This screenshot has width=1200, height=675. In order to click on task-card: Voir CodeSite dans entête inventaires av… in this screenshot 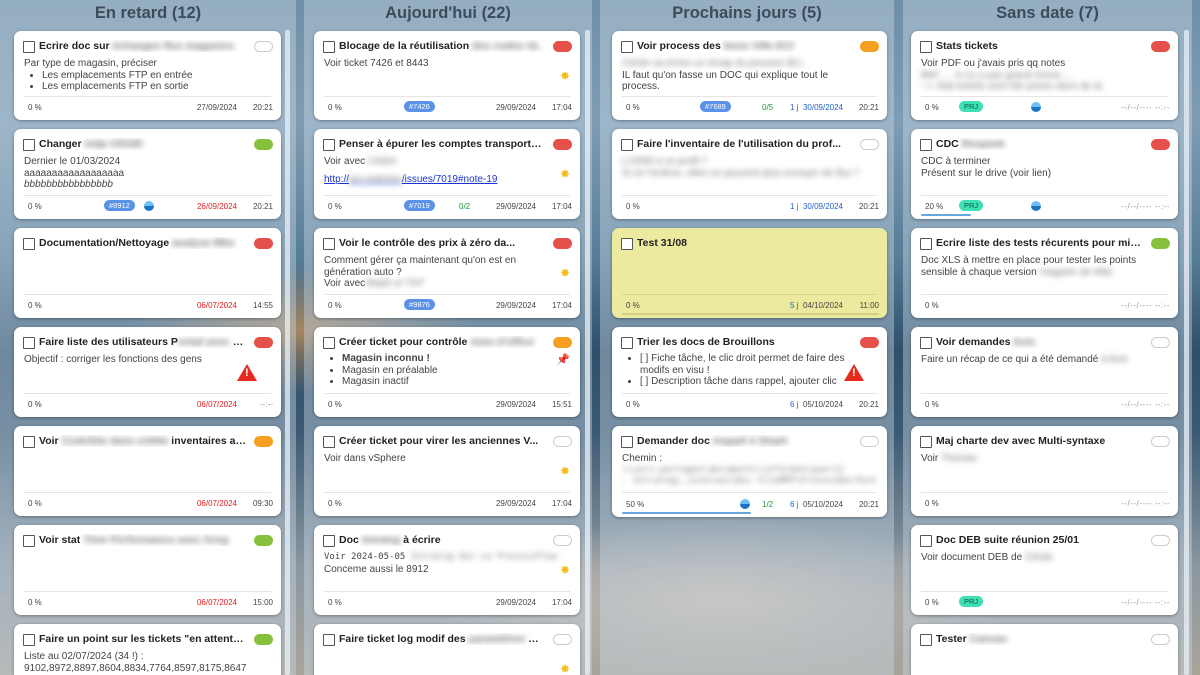, I will do `click(147, 471)`.